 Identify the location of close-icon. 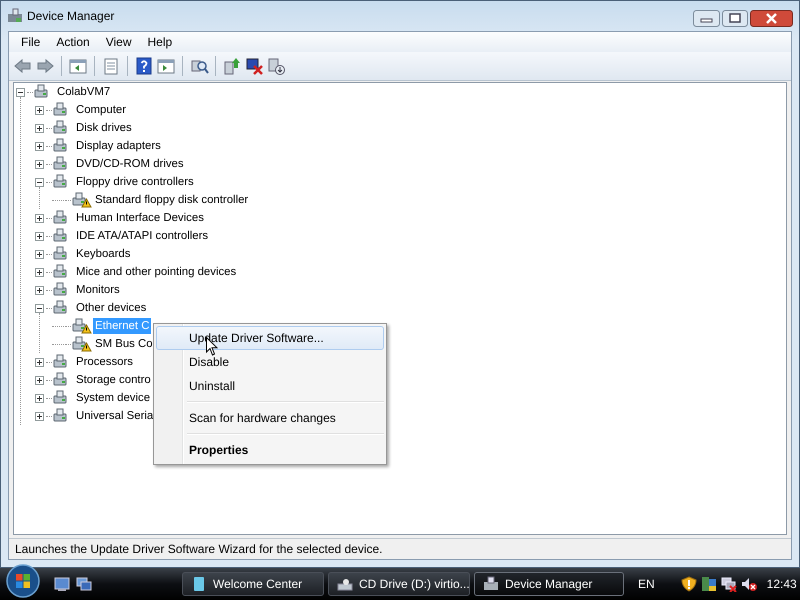
(771, 18).